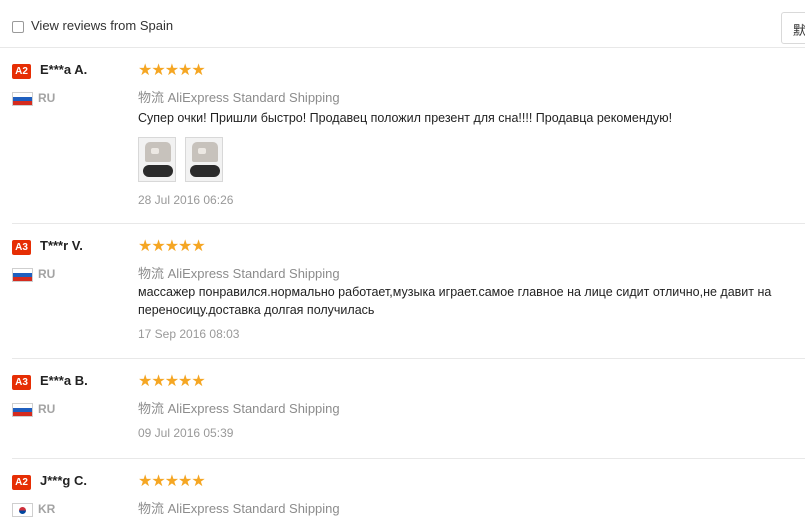  What do you see at coordinates (63, 69) in the screenshot?
I see `reviewer-name: E***a A.` at bounding box center [63, 69].